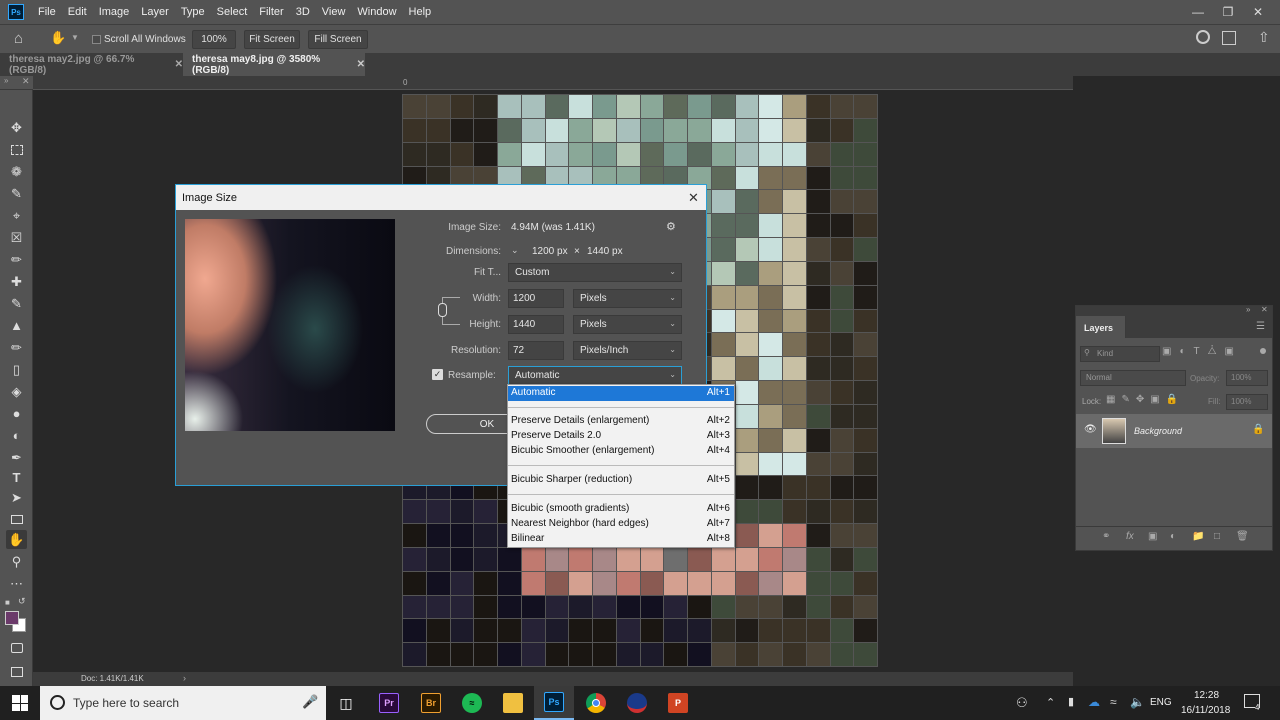 This screenshot has width=1280, height=720. I want to click on menu-filter: Filter, so click(271, 12).